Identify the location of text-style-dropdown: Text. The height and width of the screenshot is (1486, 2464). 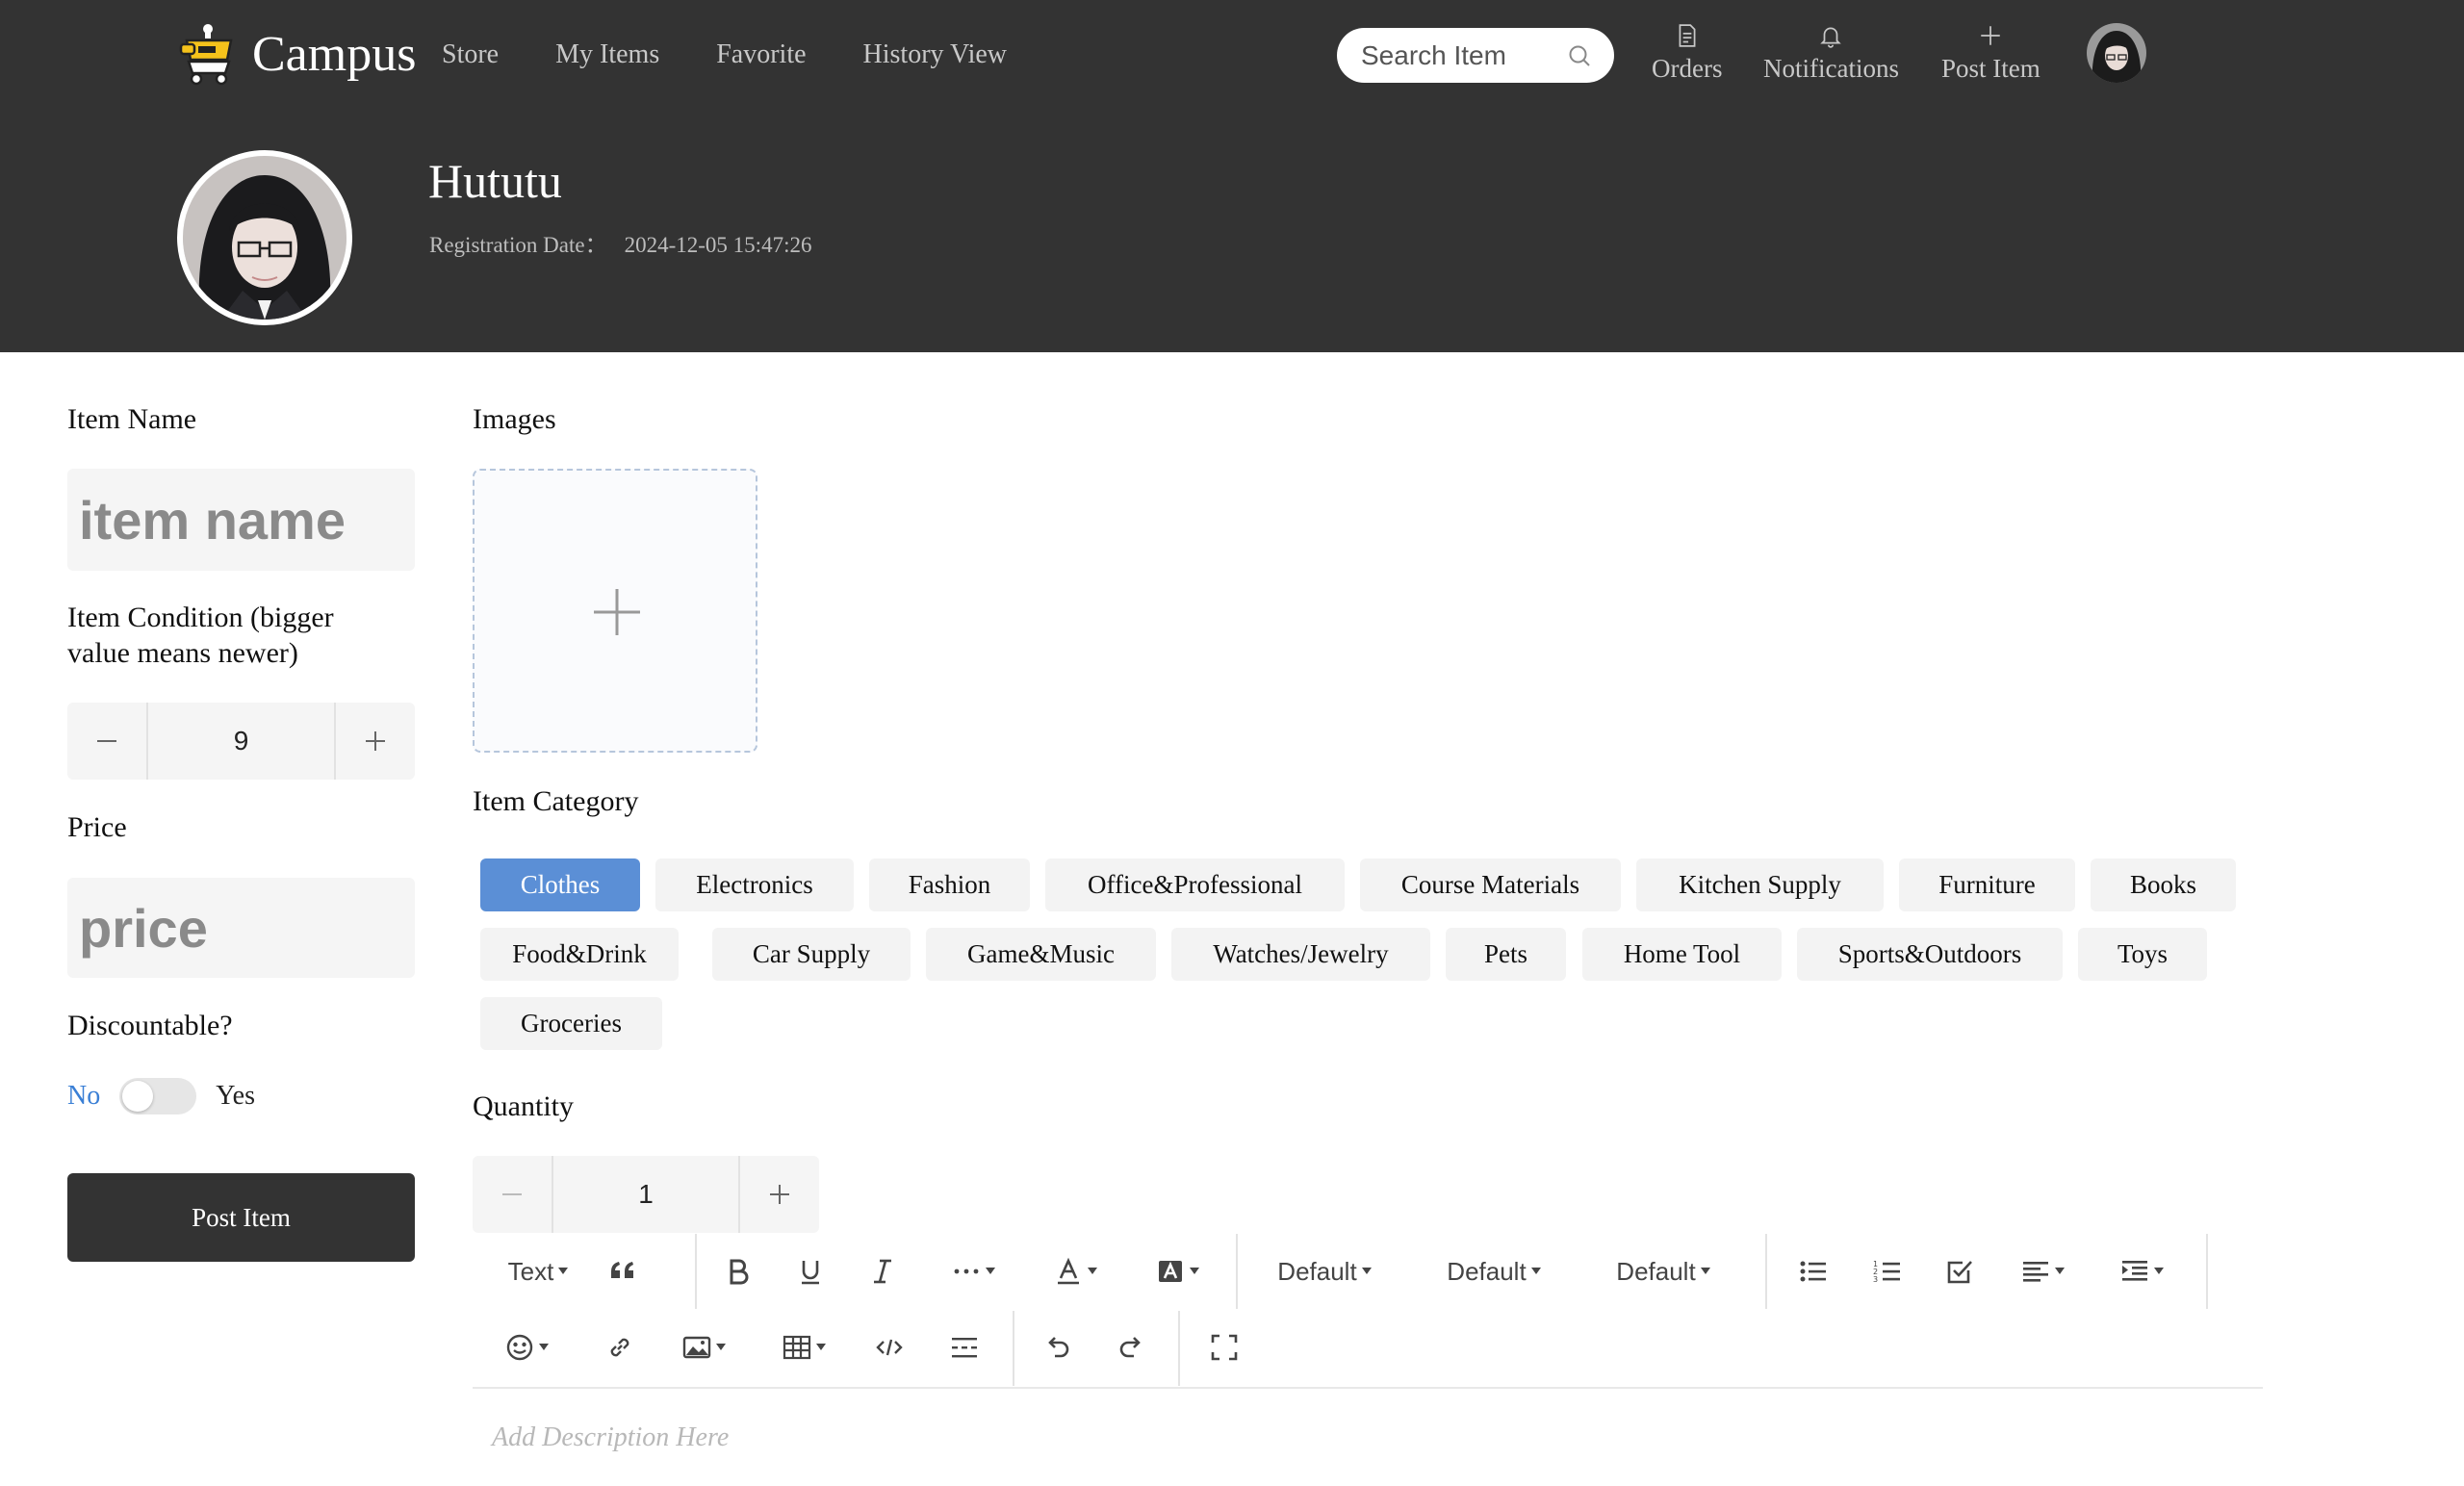
(538, 1271).